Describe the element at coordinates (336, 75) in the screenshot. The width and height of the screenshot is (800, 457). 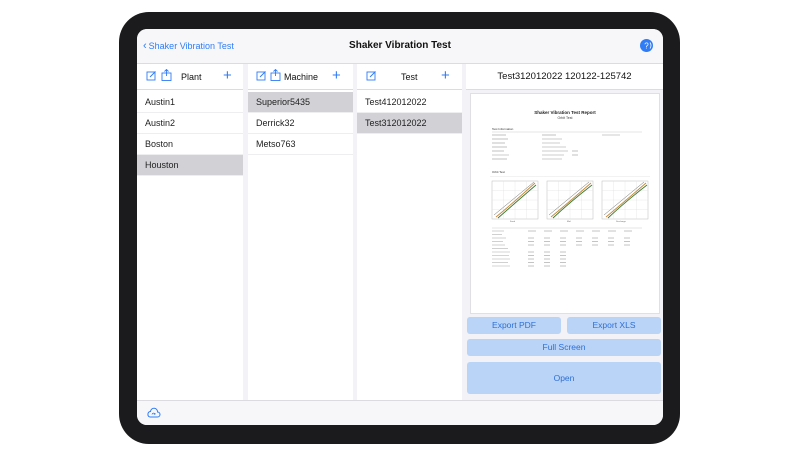
I see `add-machine-button: +` at that location.